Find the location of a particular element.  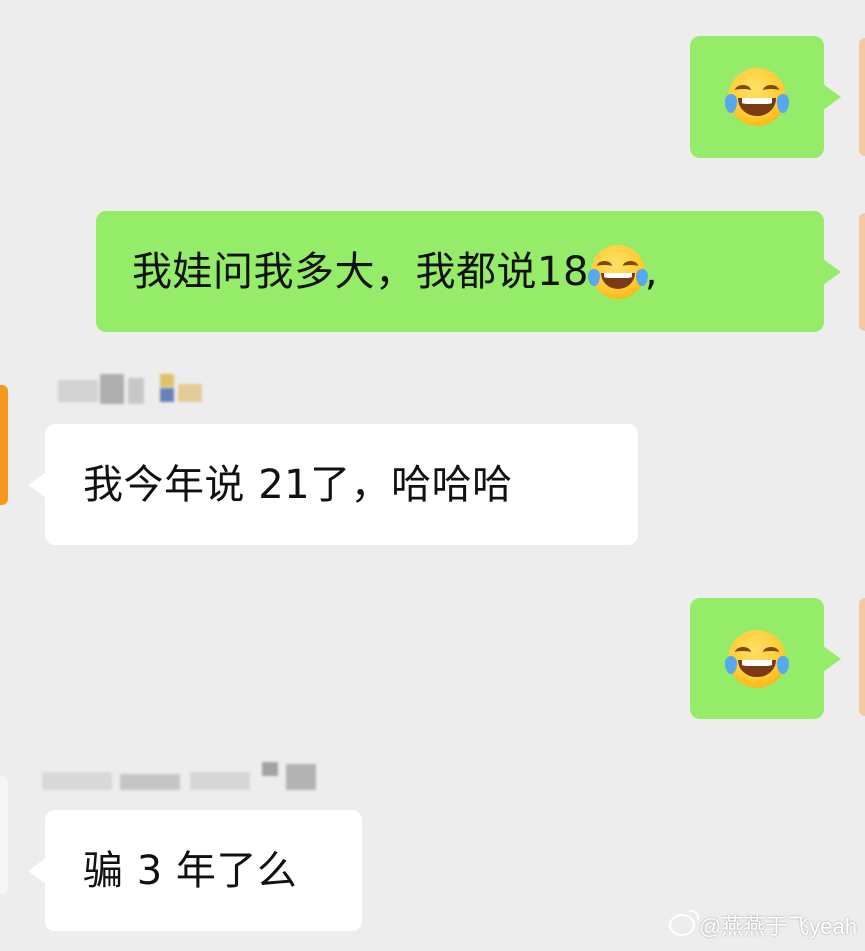

weibo-icon is located at coordinates (683, 923).